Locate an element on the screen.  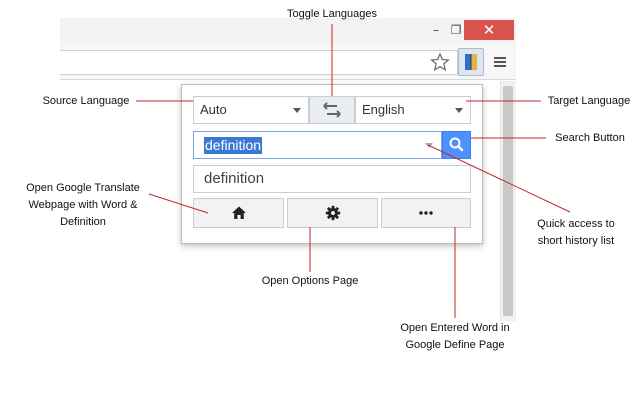
annotation-source-language: Source Language is located at coordinates (86, 101).